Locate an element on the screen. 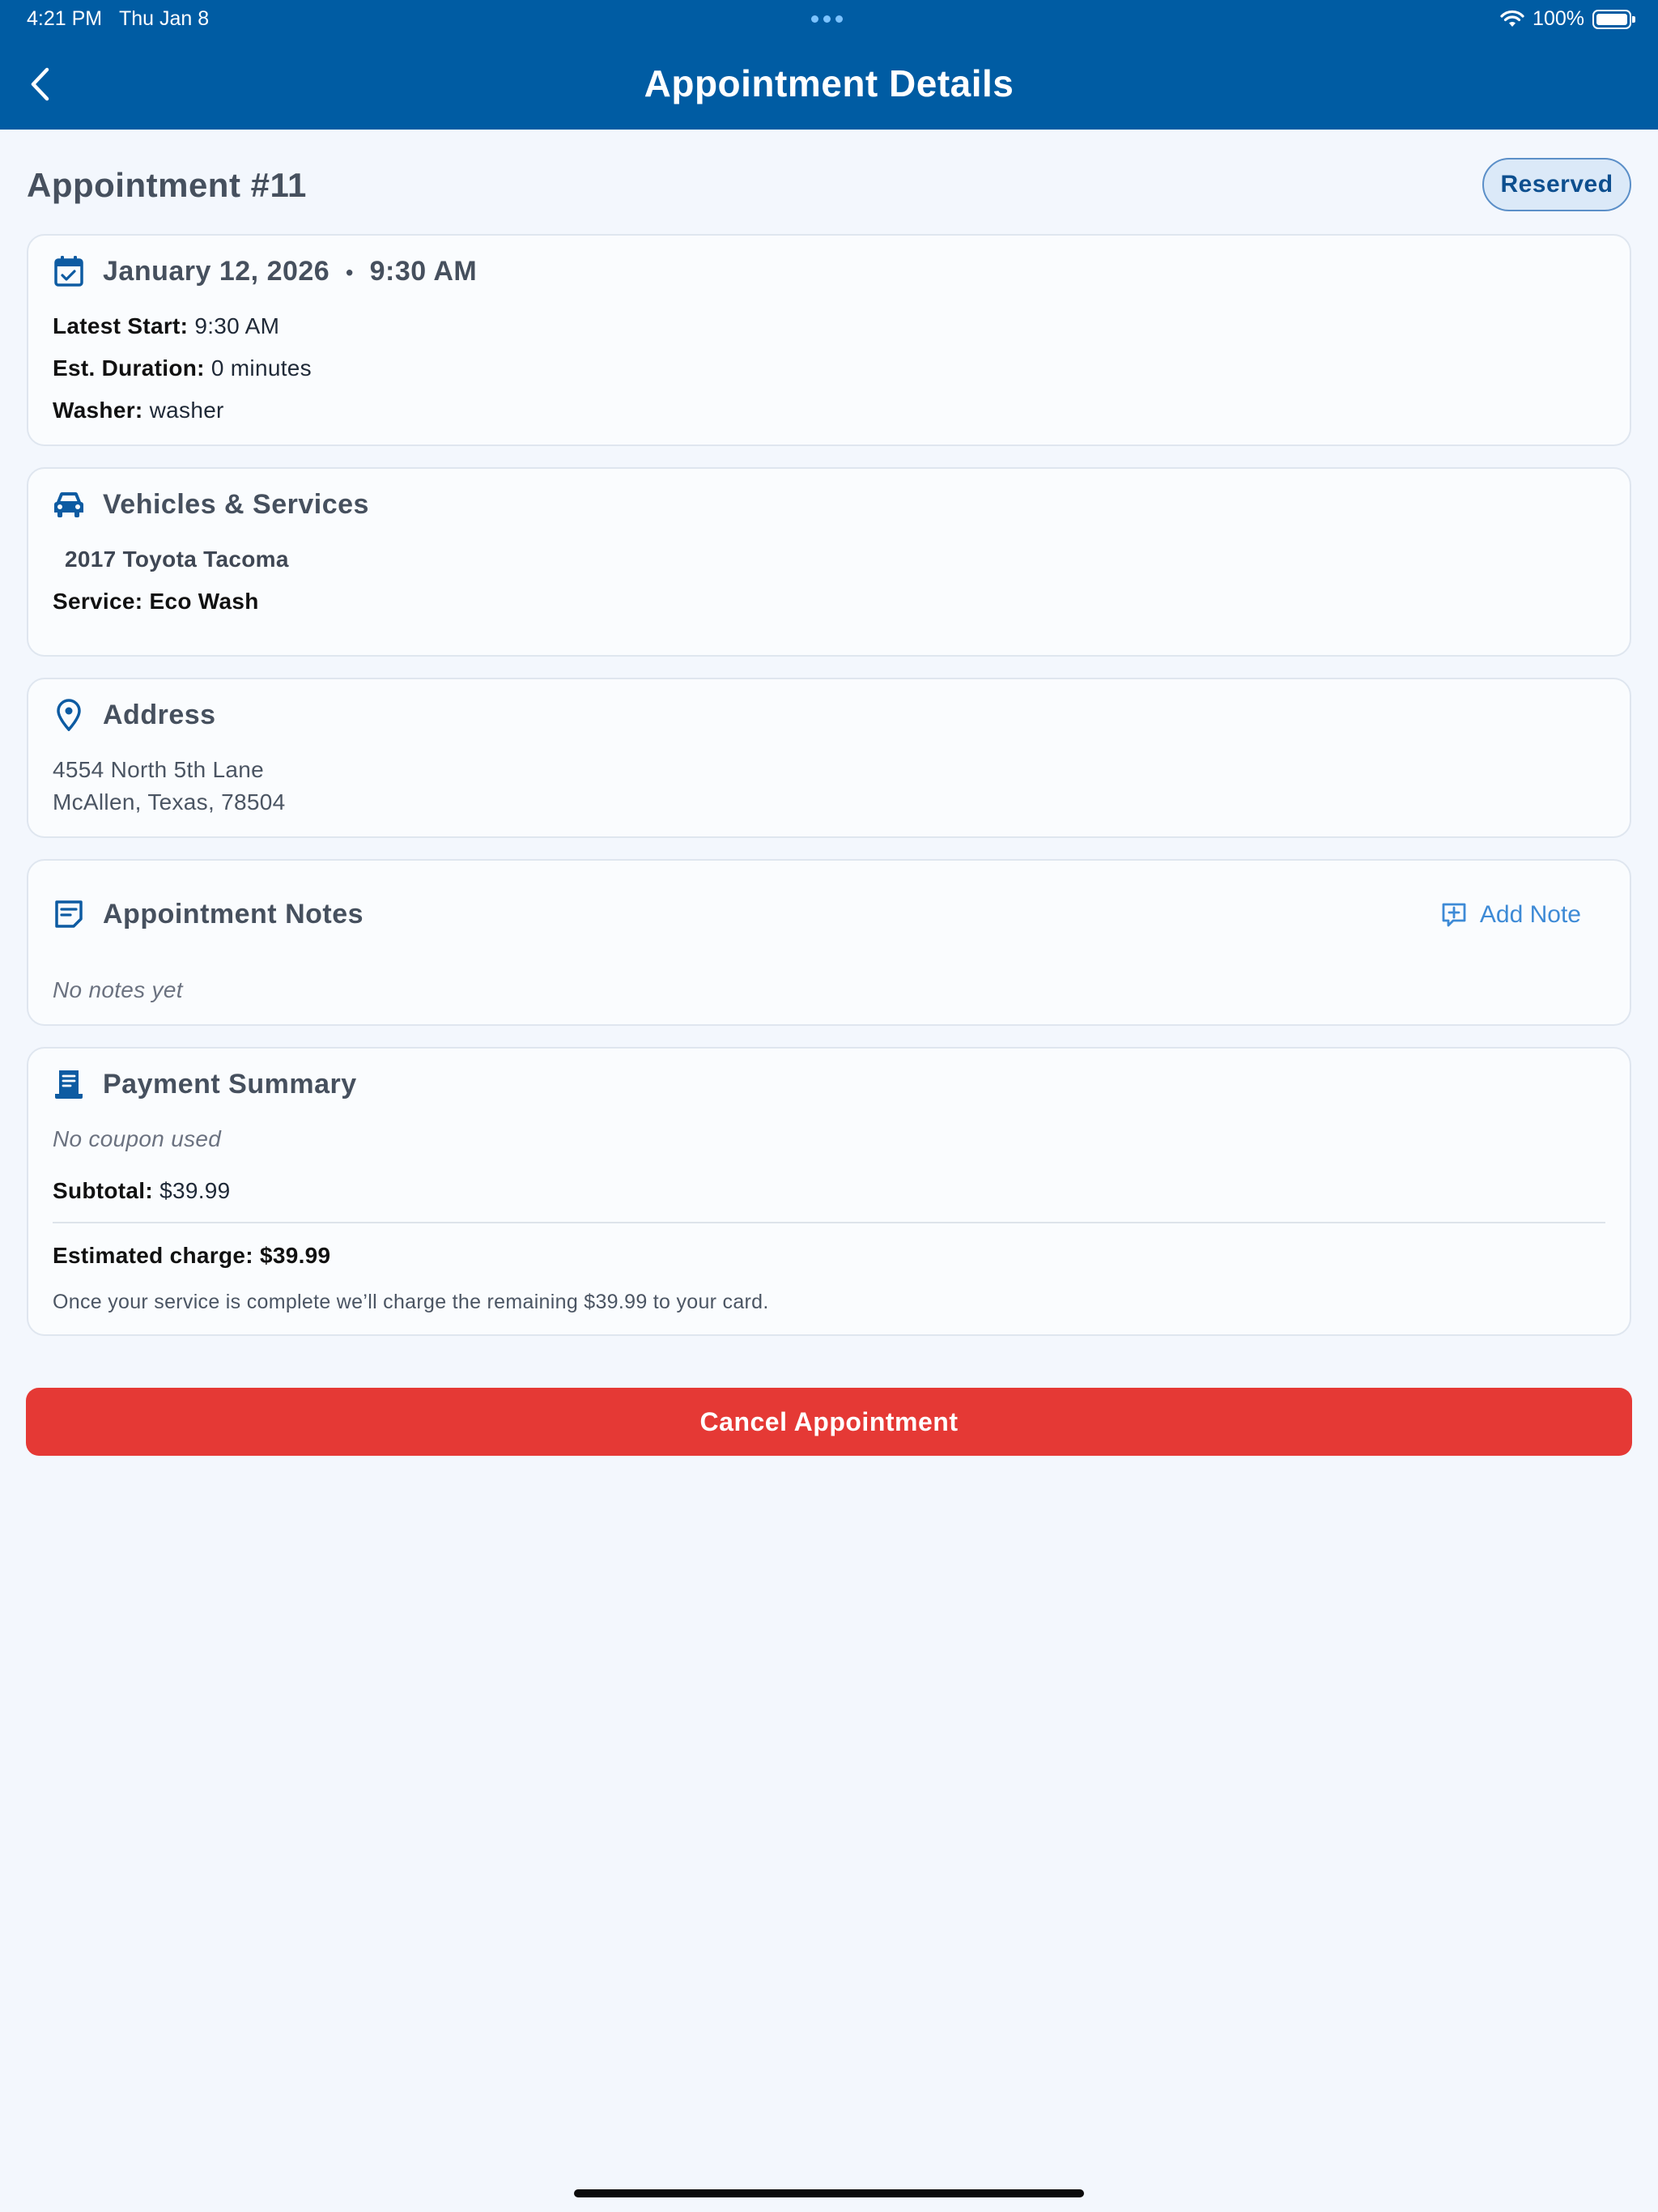 The width and height of the screenshot is (1658, 2212). subtotal-label: Subtotal: is located at coordinates (103, 1190).